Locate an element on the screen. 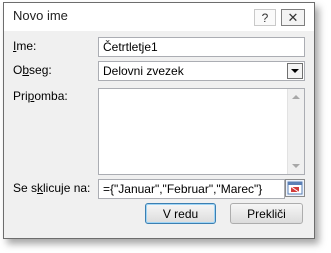  help-icon: ? is located at coordinates (265, 17).